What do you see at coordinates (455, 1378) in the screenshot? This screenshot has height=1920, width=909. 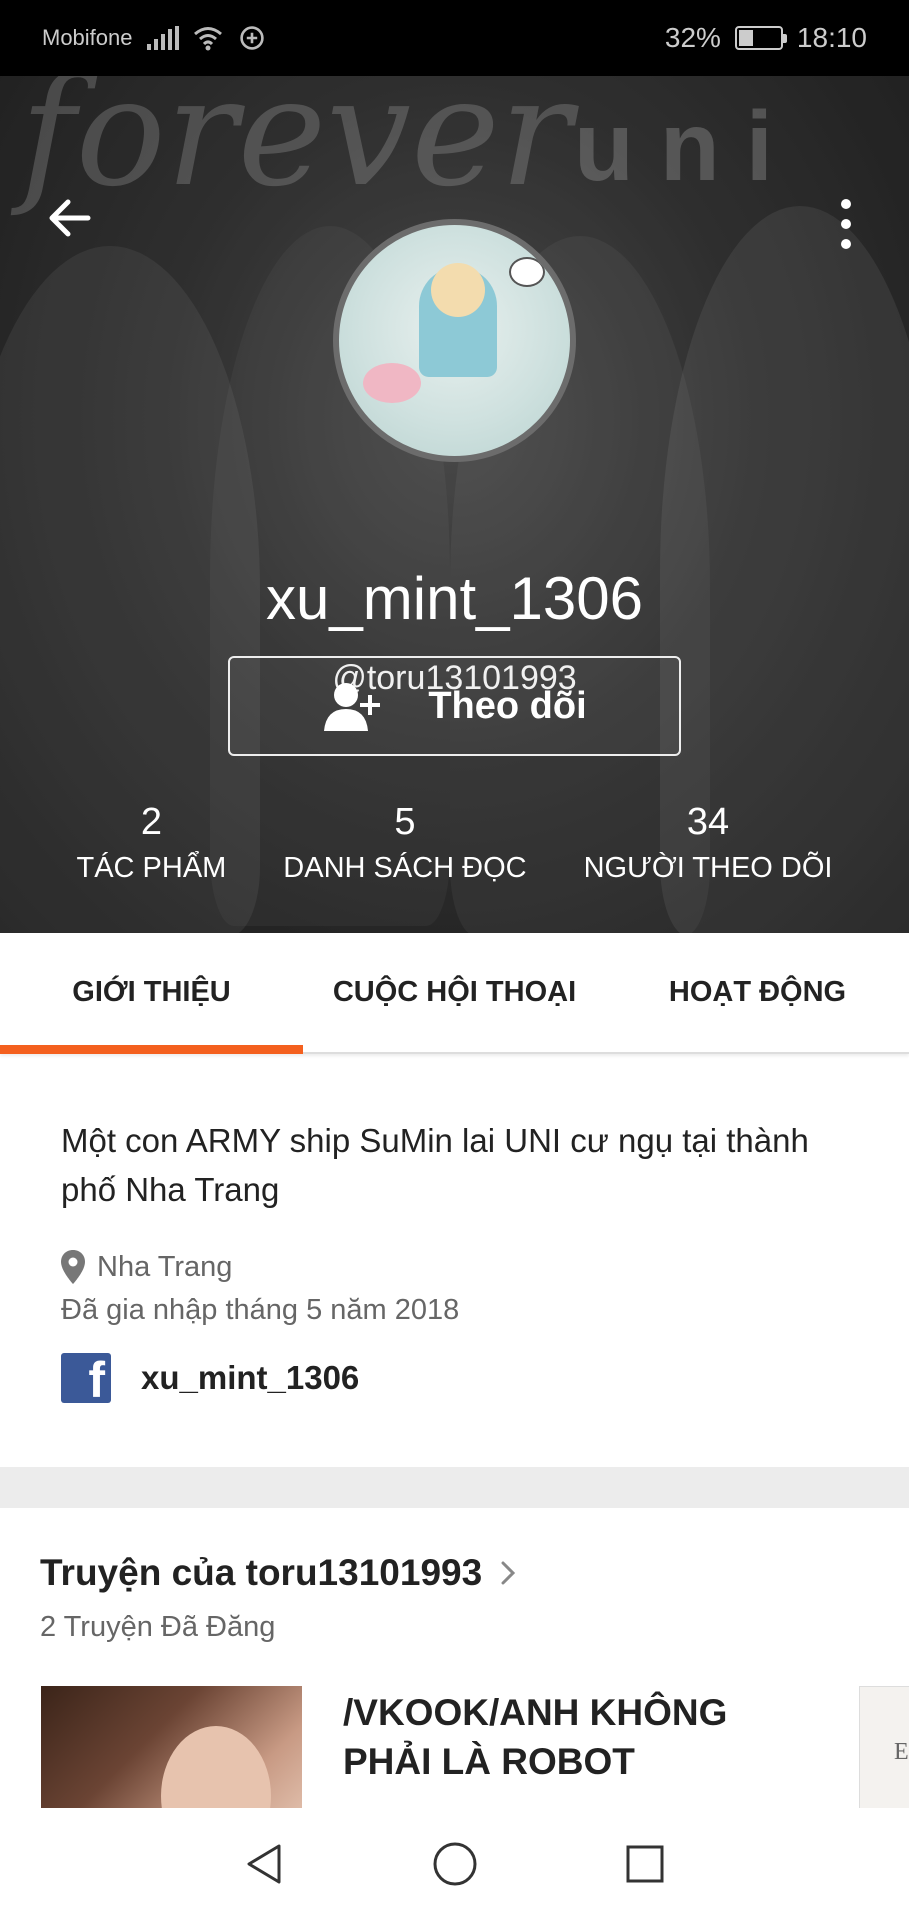 I see `facebook-link: f xu_mint_1306` at bounding box center [455, 1378].